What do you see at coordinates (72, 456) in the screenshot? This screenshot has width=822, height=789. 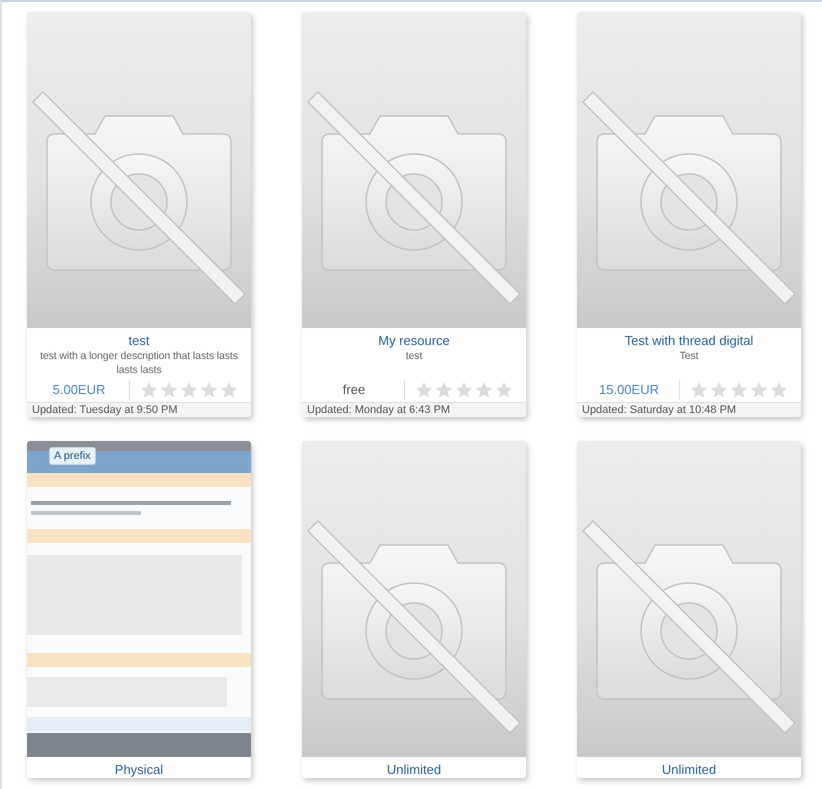 I see `prefix-label: A prefix` at bounding box center [72, 456].